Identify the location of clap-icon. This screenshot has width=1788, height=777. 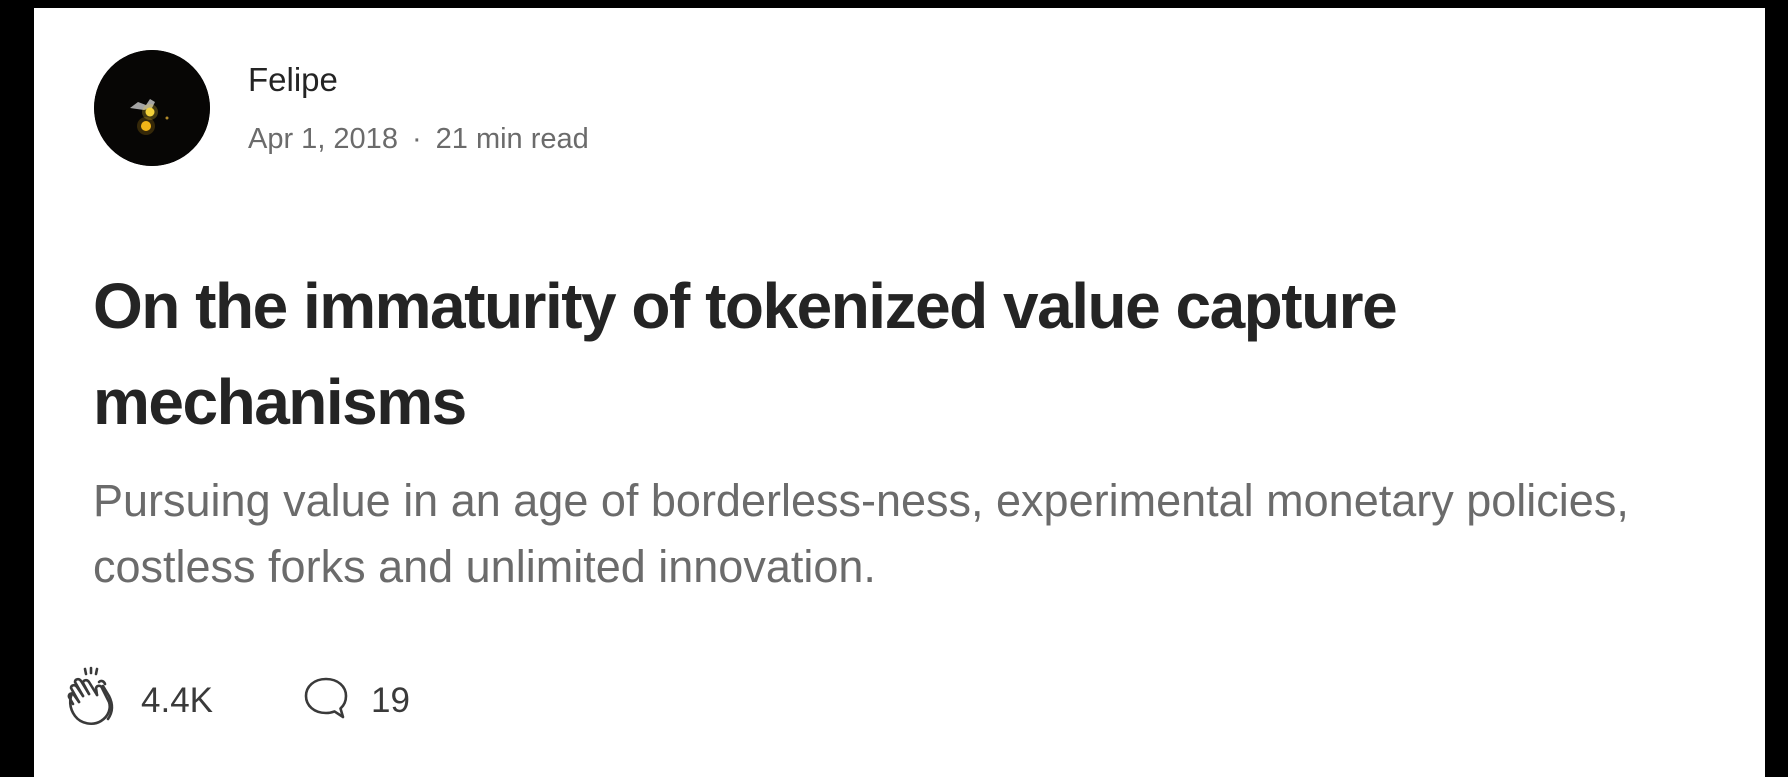
(91, 700).